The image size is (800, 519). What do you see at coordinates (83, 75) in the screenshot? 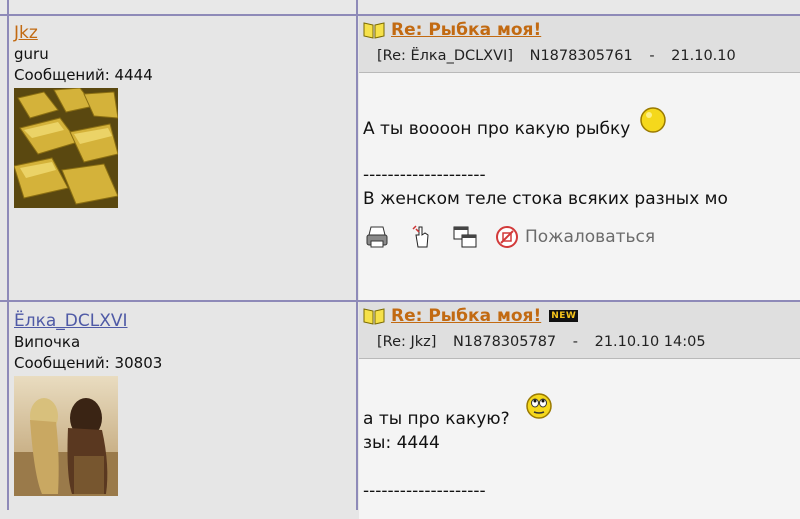
I see `message-count: Сообщений: 4444` at bounding box center [83, 75].